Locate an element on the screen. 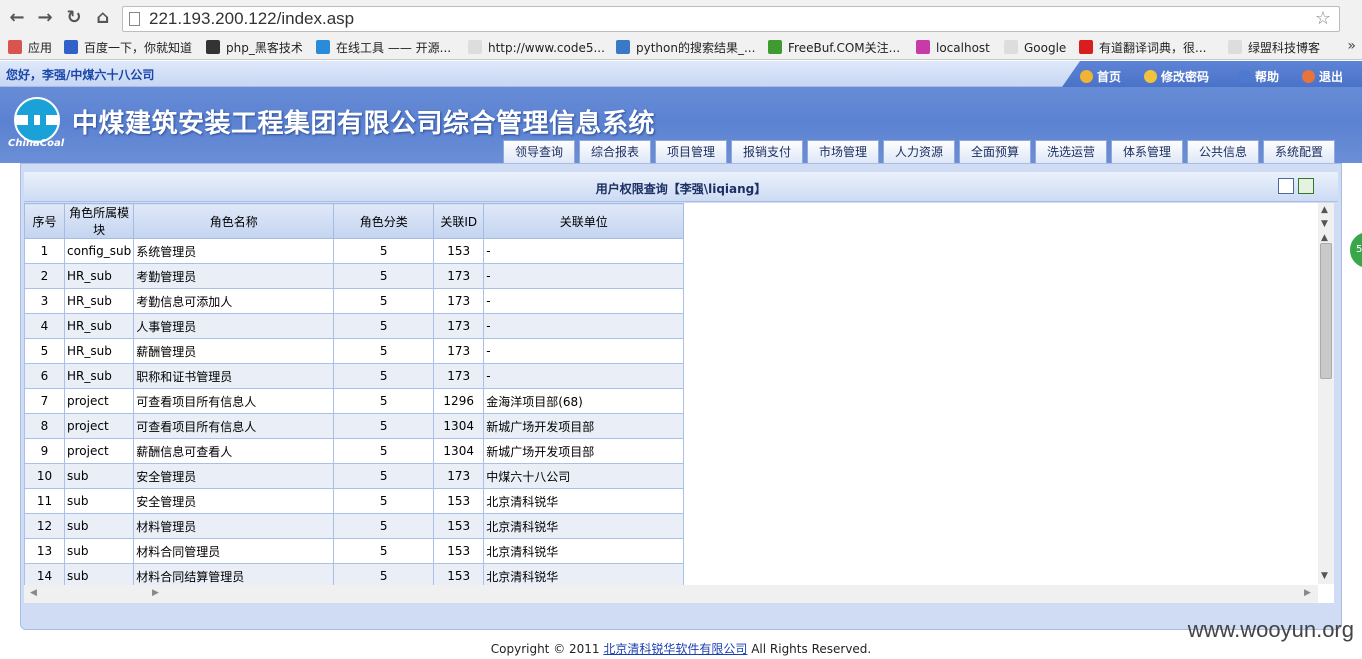 Image resolution: width=1362 pixels, height=659 pixels. scrollbar-thumb is located at coordinates (1326, 311).